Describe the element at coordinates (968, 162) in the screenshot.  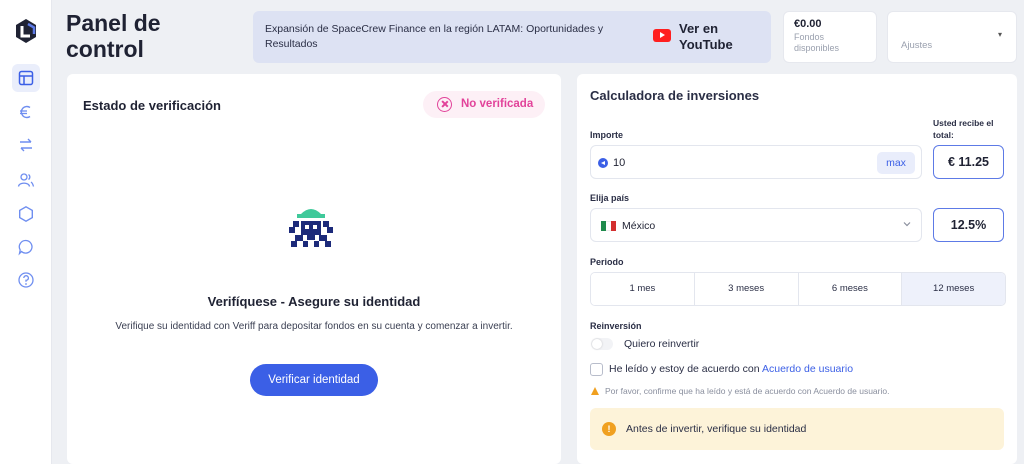
I see `receive-total-value: € 11.25` at that location.